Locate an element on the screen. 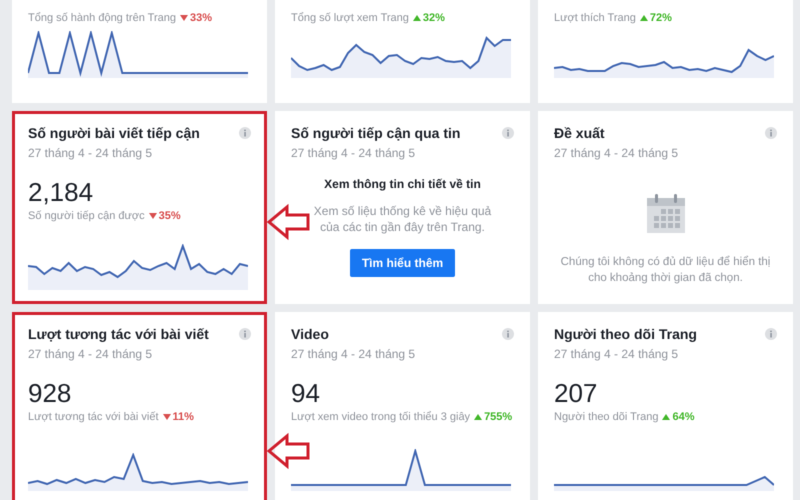 This screenshot has height=500, width=800. card-title: Lượt tương tác với bài viết is located at coordinates (118, 334).